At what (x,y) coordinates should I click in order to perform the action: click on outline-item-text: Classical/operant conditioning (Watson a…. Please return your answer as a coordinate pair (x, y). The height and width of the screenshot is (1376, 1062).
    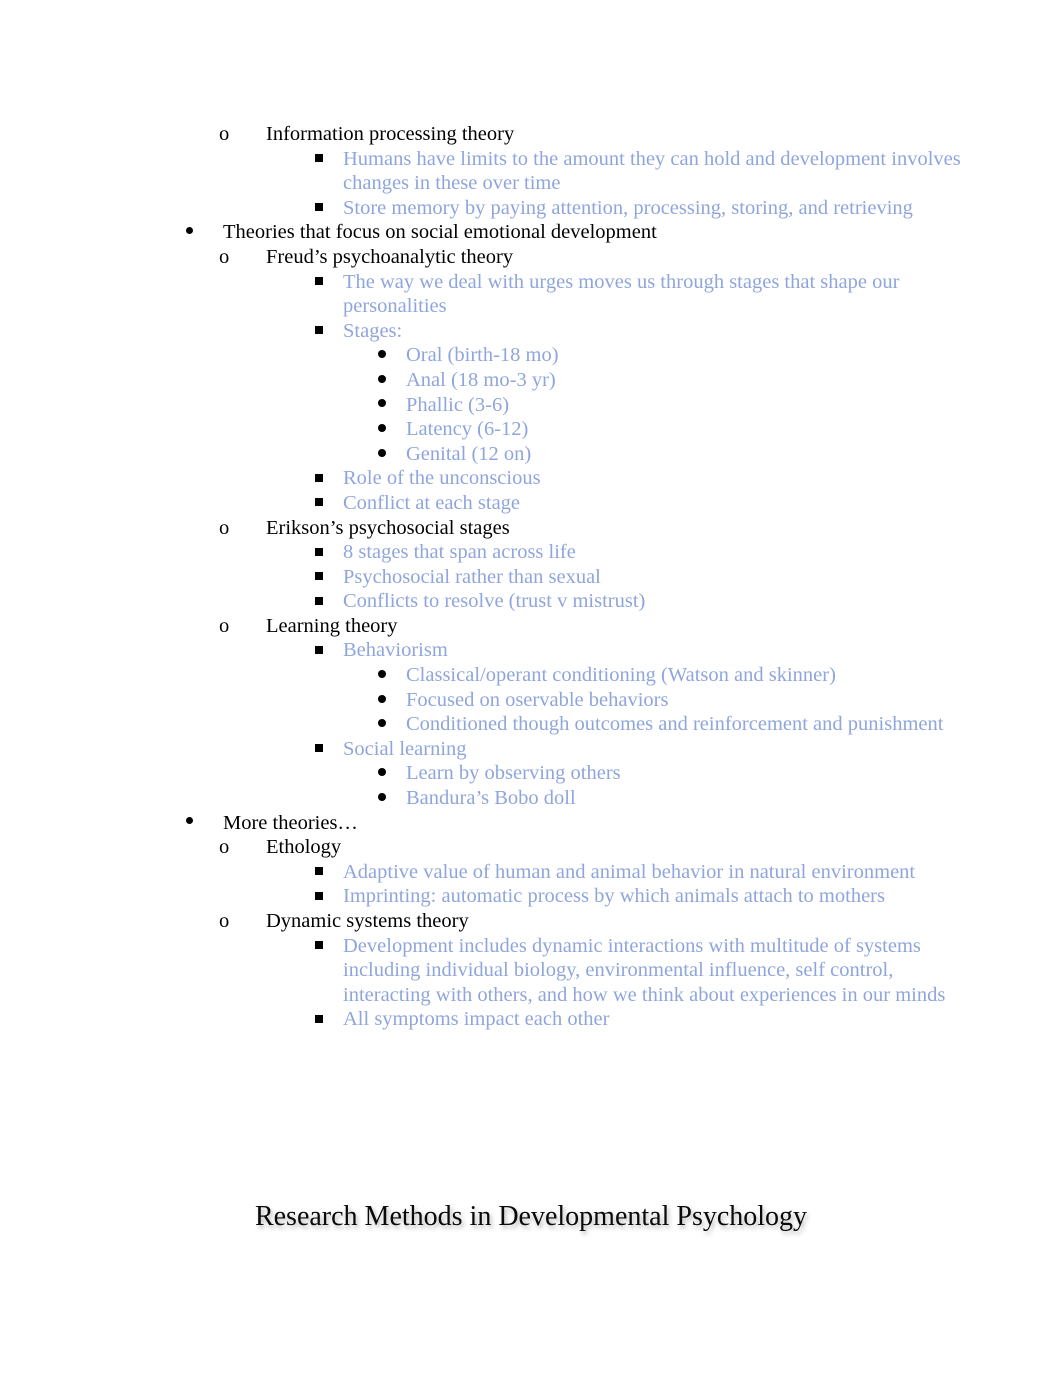
    Looking at the image, I should click on (621, 675).